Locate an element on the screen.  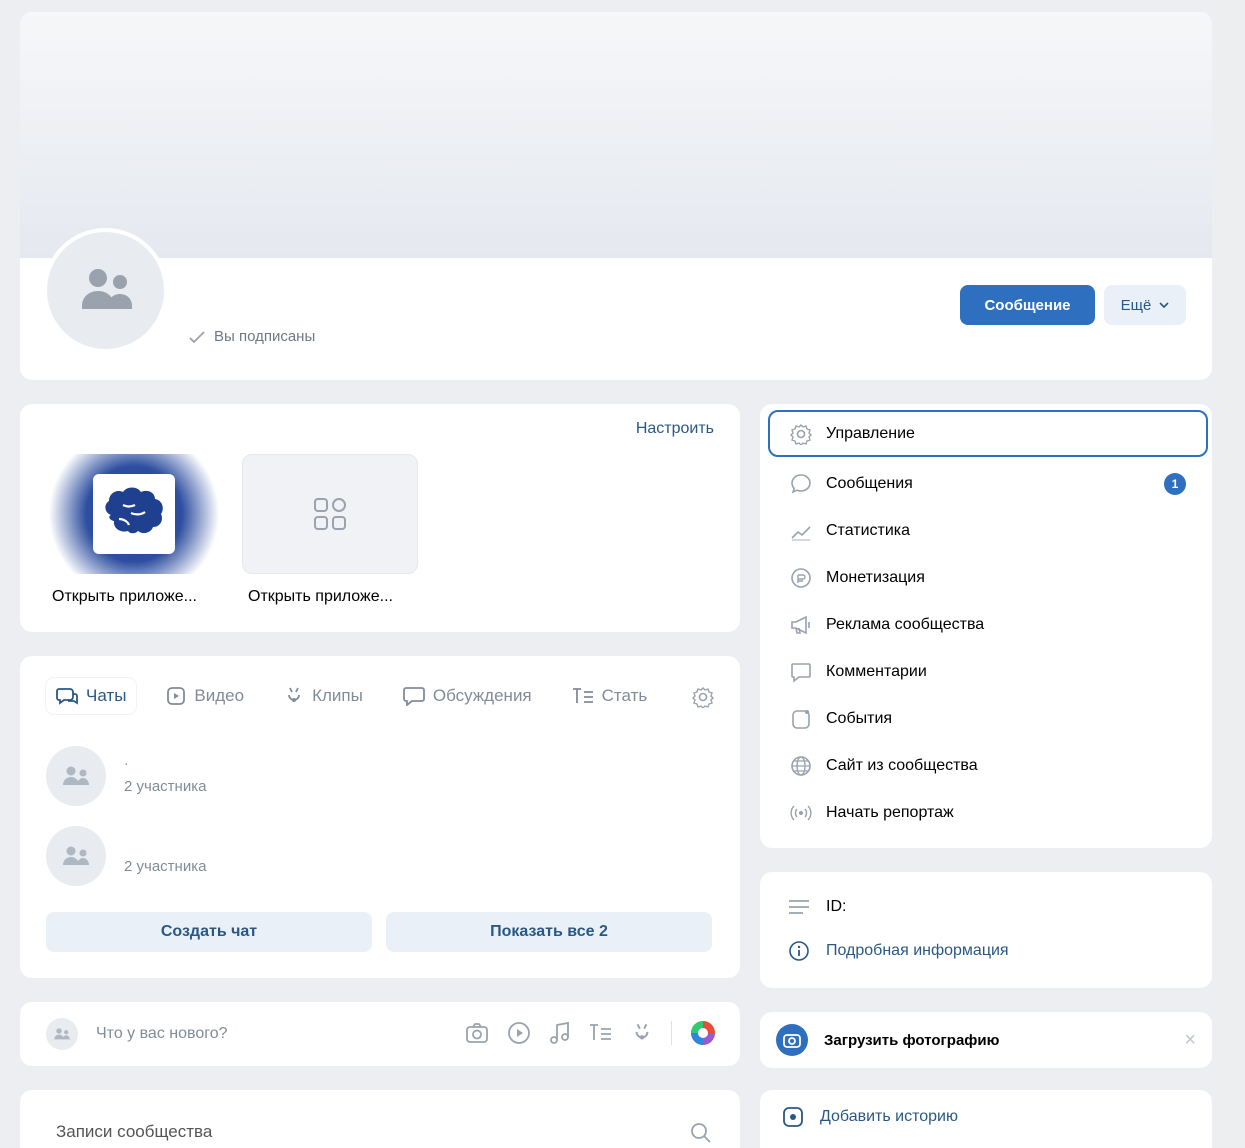
check-icon is located at coordinates (197, 336).